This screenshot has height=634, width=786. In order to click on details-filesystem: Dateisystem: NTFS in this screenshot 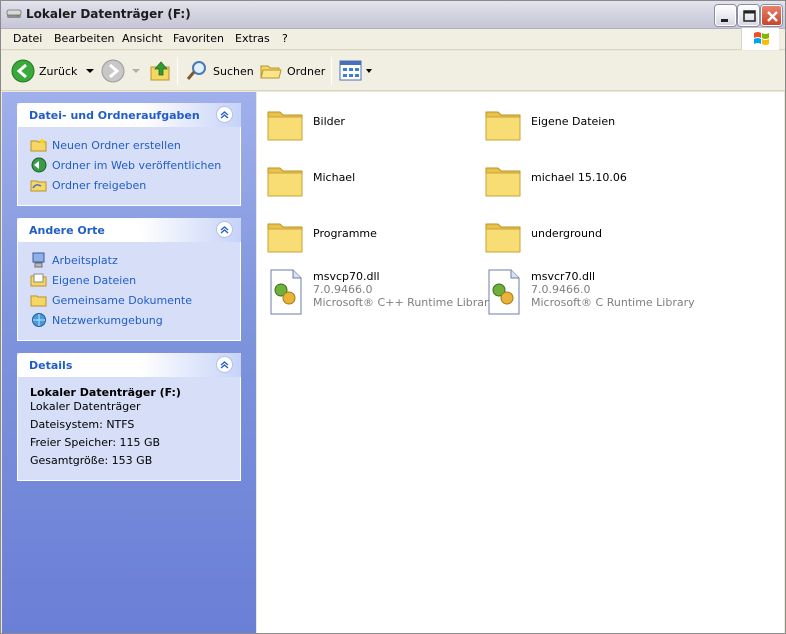, I will do `click(82, 424)`.